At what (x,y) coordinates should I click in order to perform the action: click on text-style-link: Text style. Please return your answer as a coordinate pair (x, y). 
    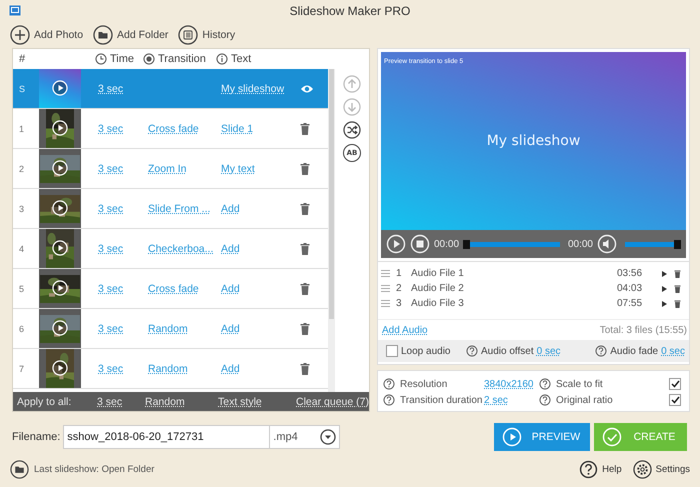
    Looking at the image, I should click on (240, 402).